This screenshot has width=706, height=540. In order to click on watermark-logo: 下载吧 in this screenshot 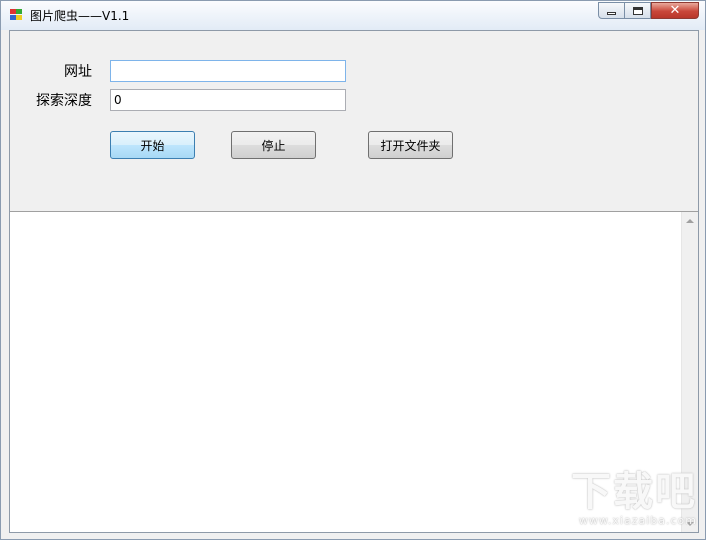, I will do `click(634, 492)`.